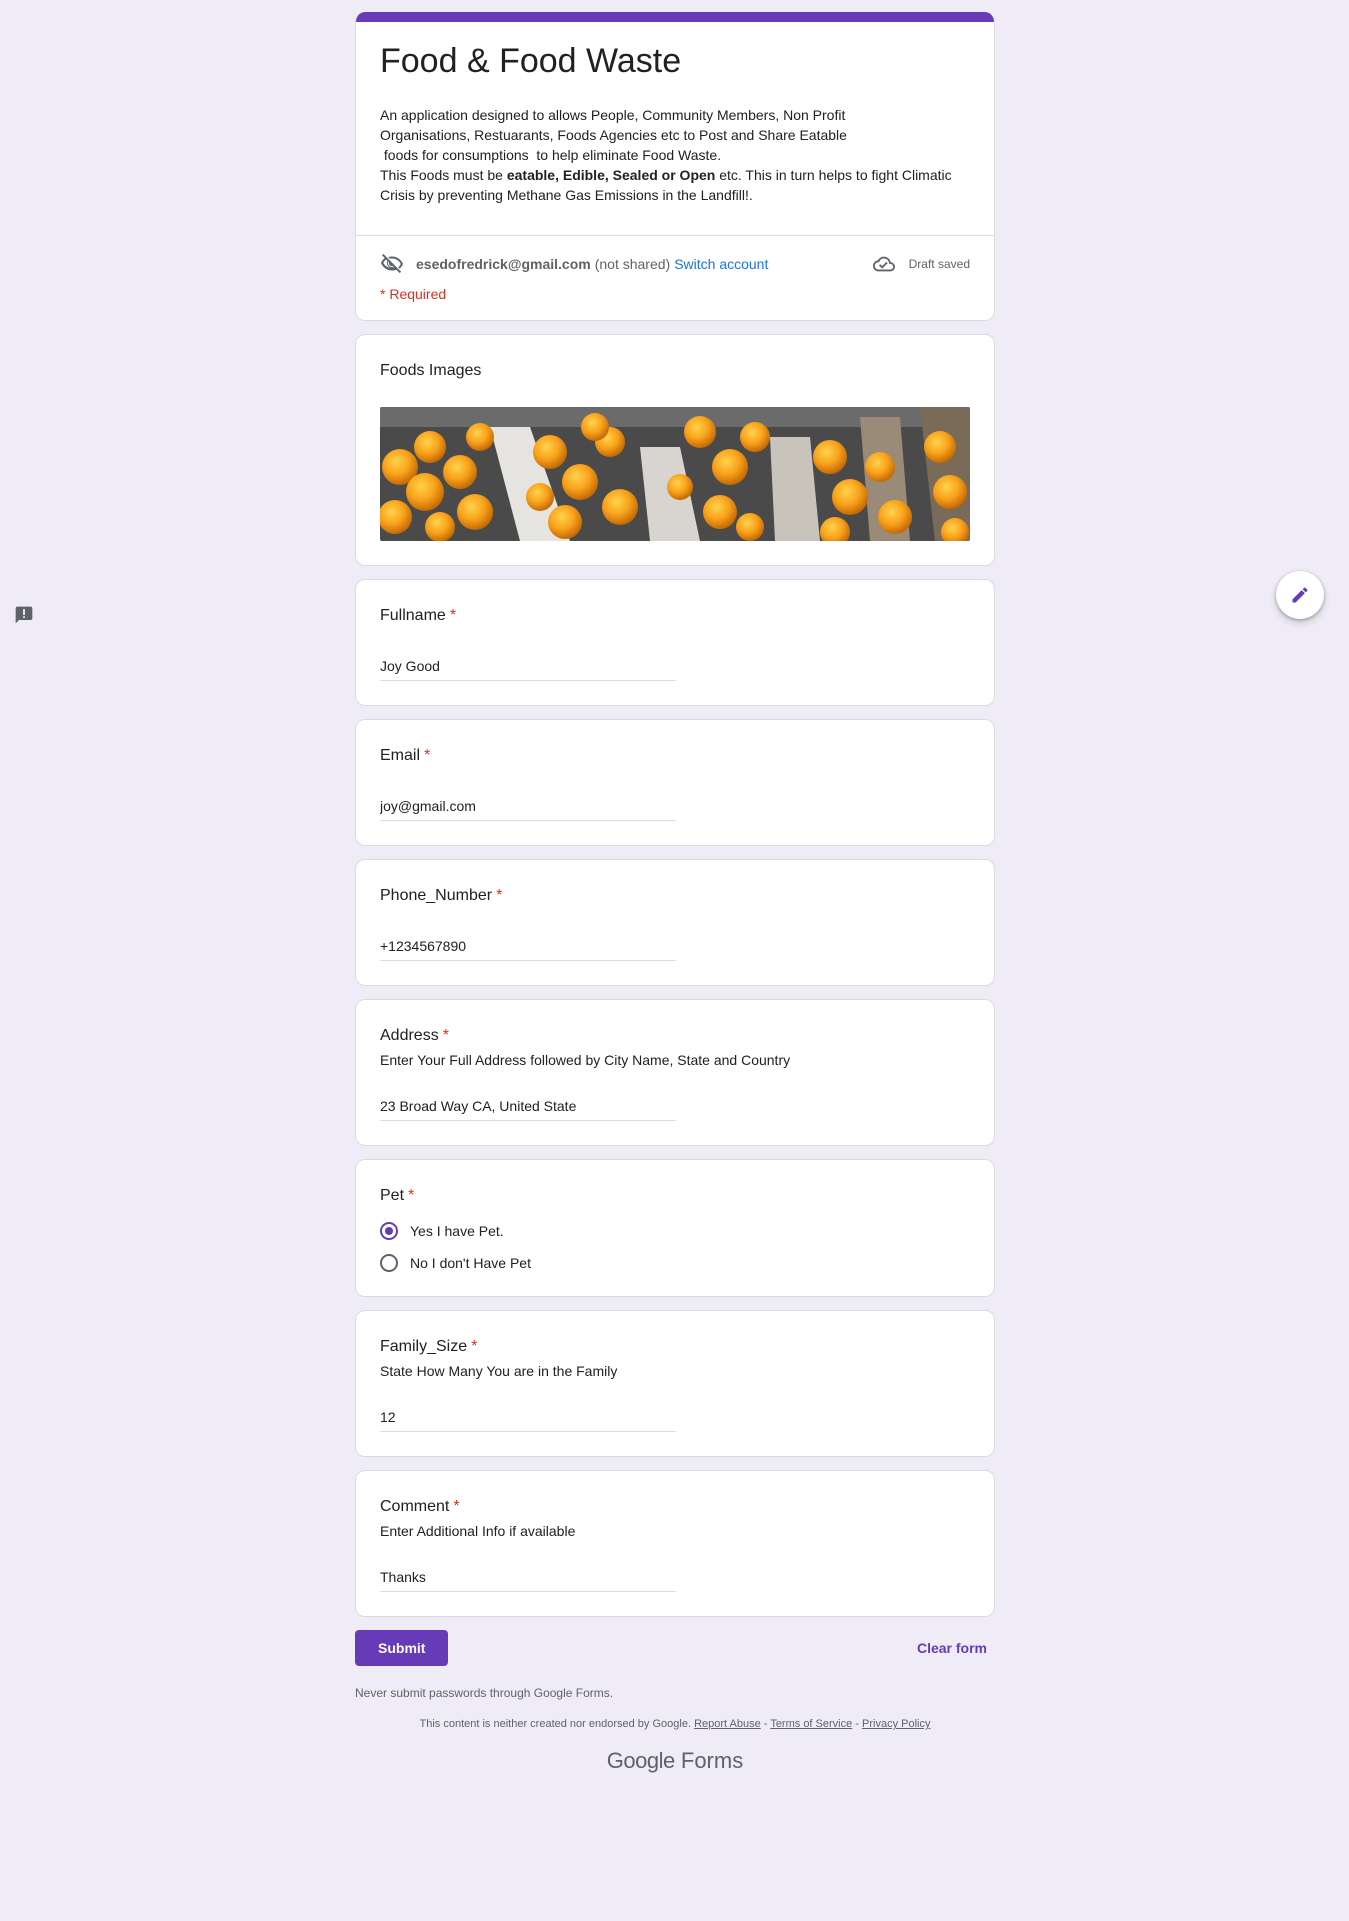 This screenshot has width=1349, height=1921. Describe the element at coordinates (402, 1648) in the screenshot. I see `submit-button: Submit` at that location.